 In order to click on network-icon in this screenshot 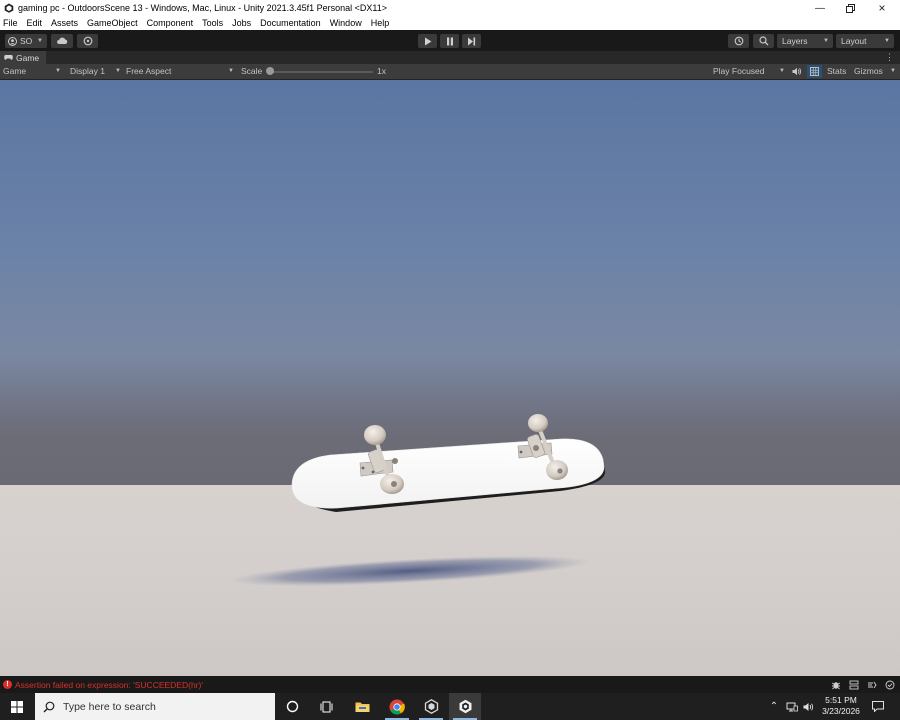, I will do `click(792, 706)`.